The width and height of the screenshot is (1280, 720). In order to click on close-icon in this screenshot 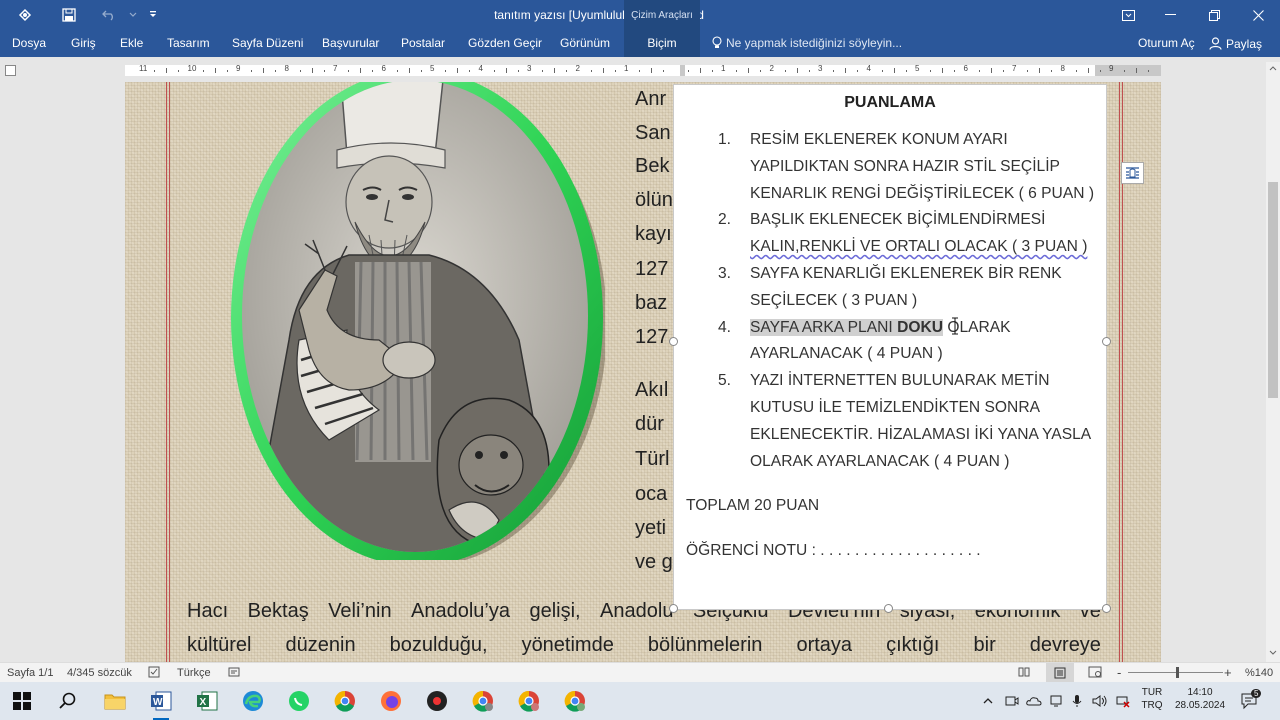, I will do `click(1258, 15)`.